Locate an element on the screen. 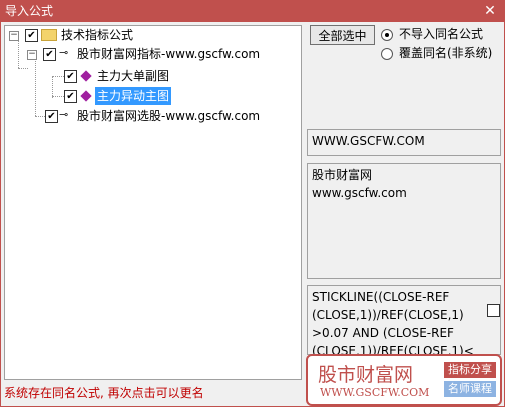  folder-icon is located at coordinates (49, 35).